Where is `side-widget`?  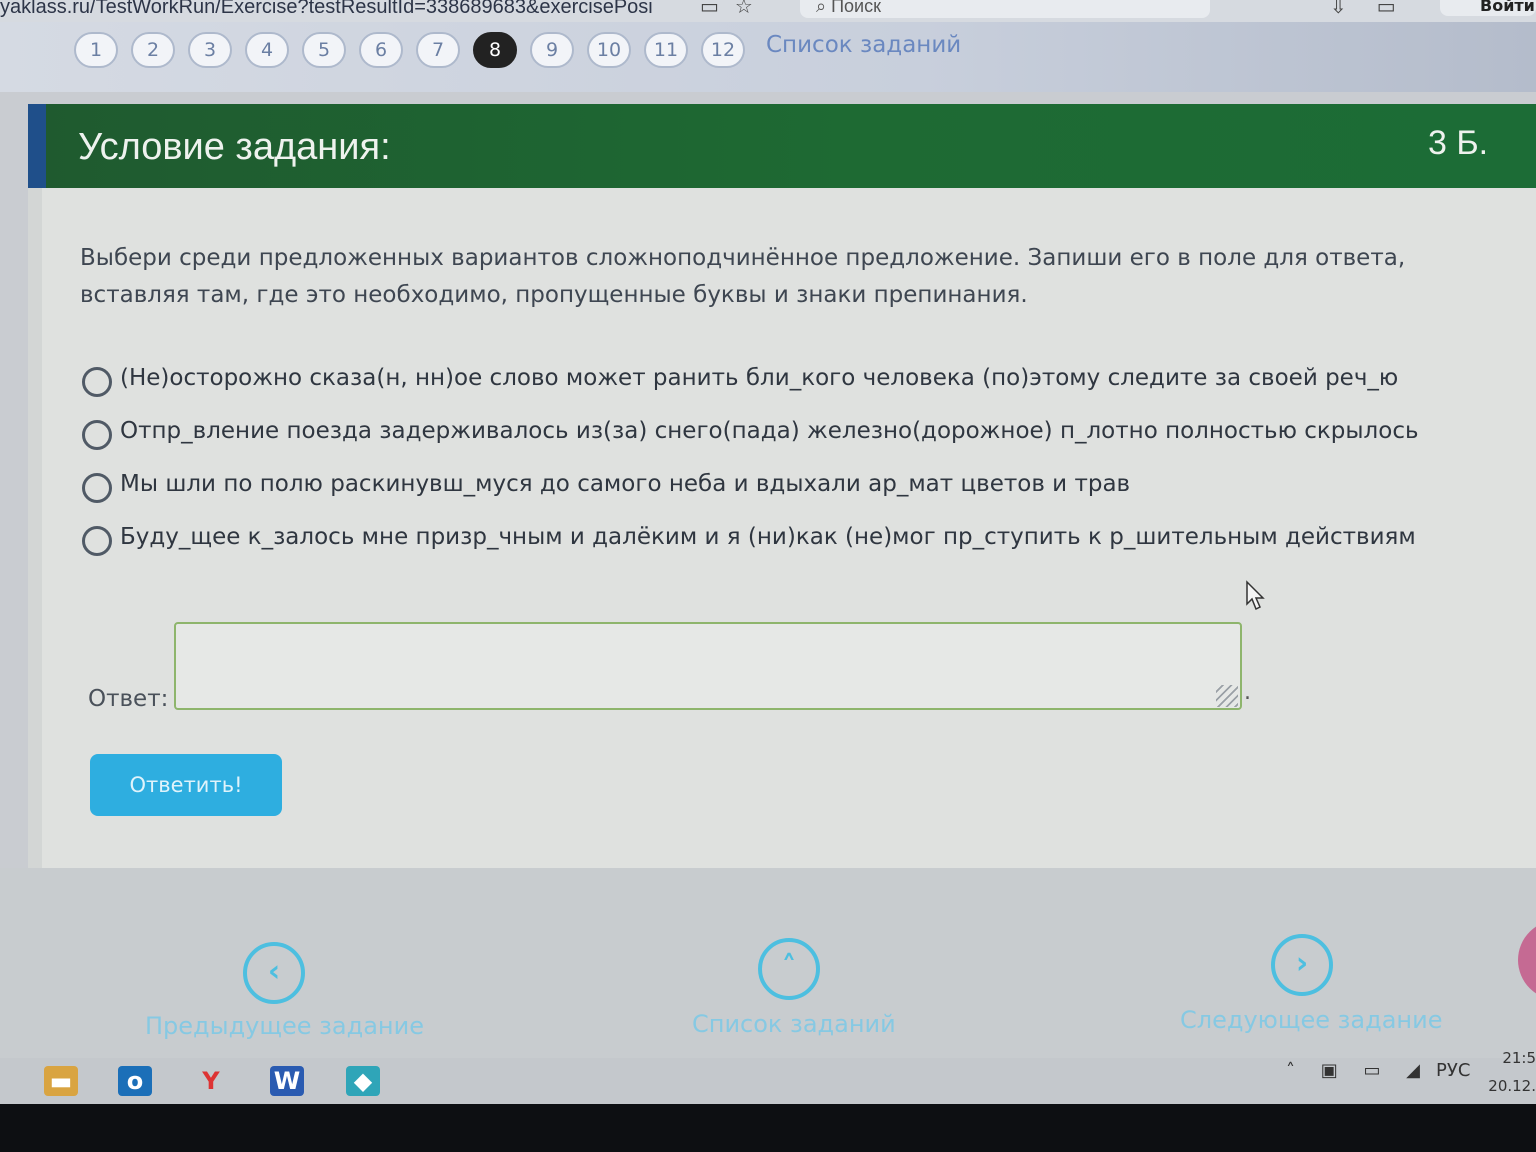
side-widget is located at coordinates (1527, 960).